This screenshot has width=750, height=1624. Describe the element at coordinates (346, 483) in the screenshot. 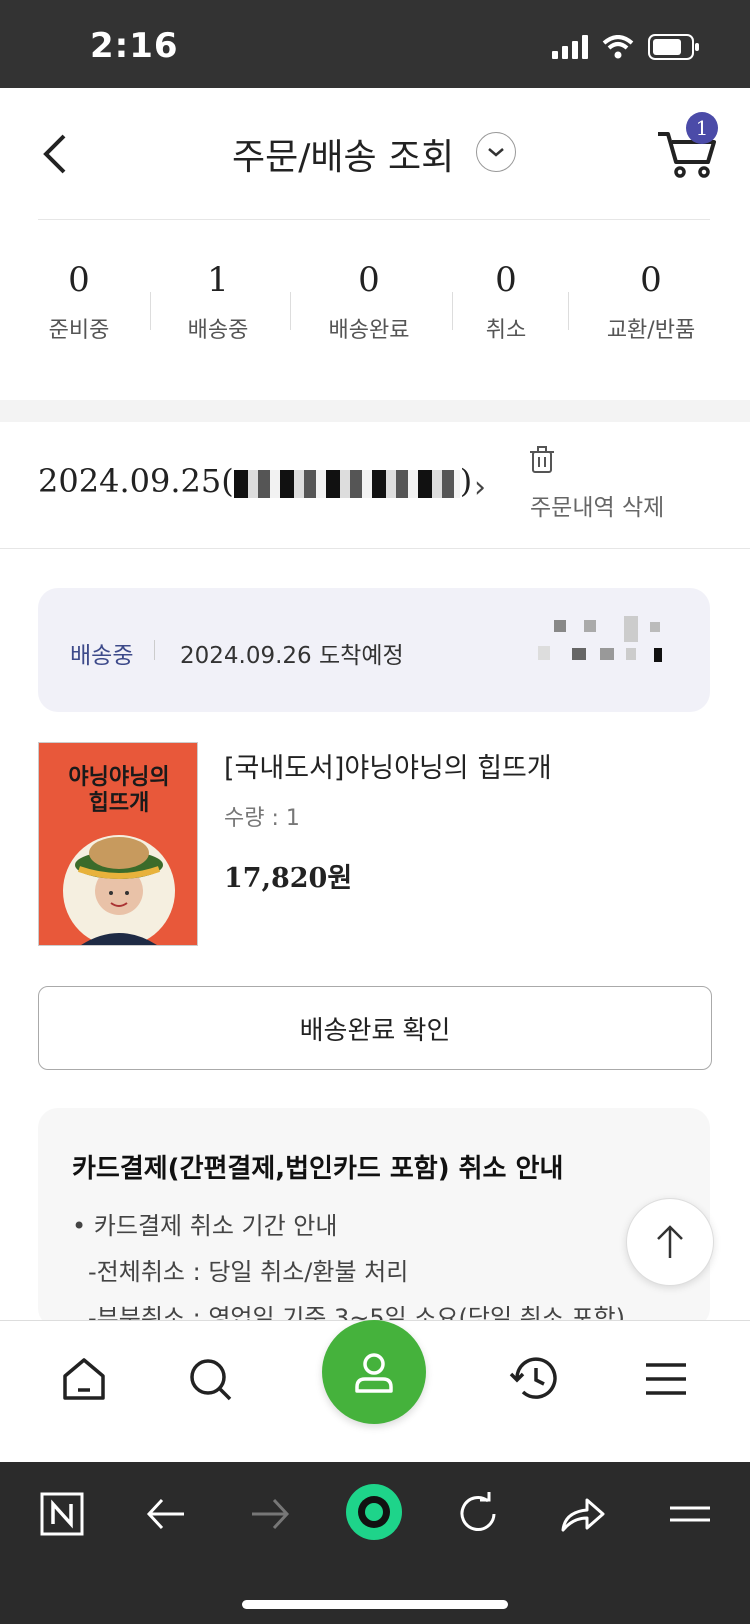

I see `order-number-redacted` at that location.